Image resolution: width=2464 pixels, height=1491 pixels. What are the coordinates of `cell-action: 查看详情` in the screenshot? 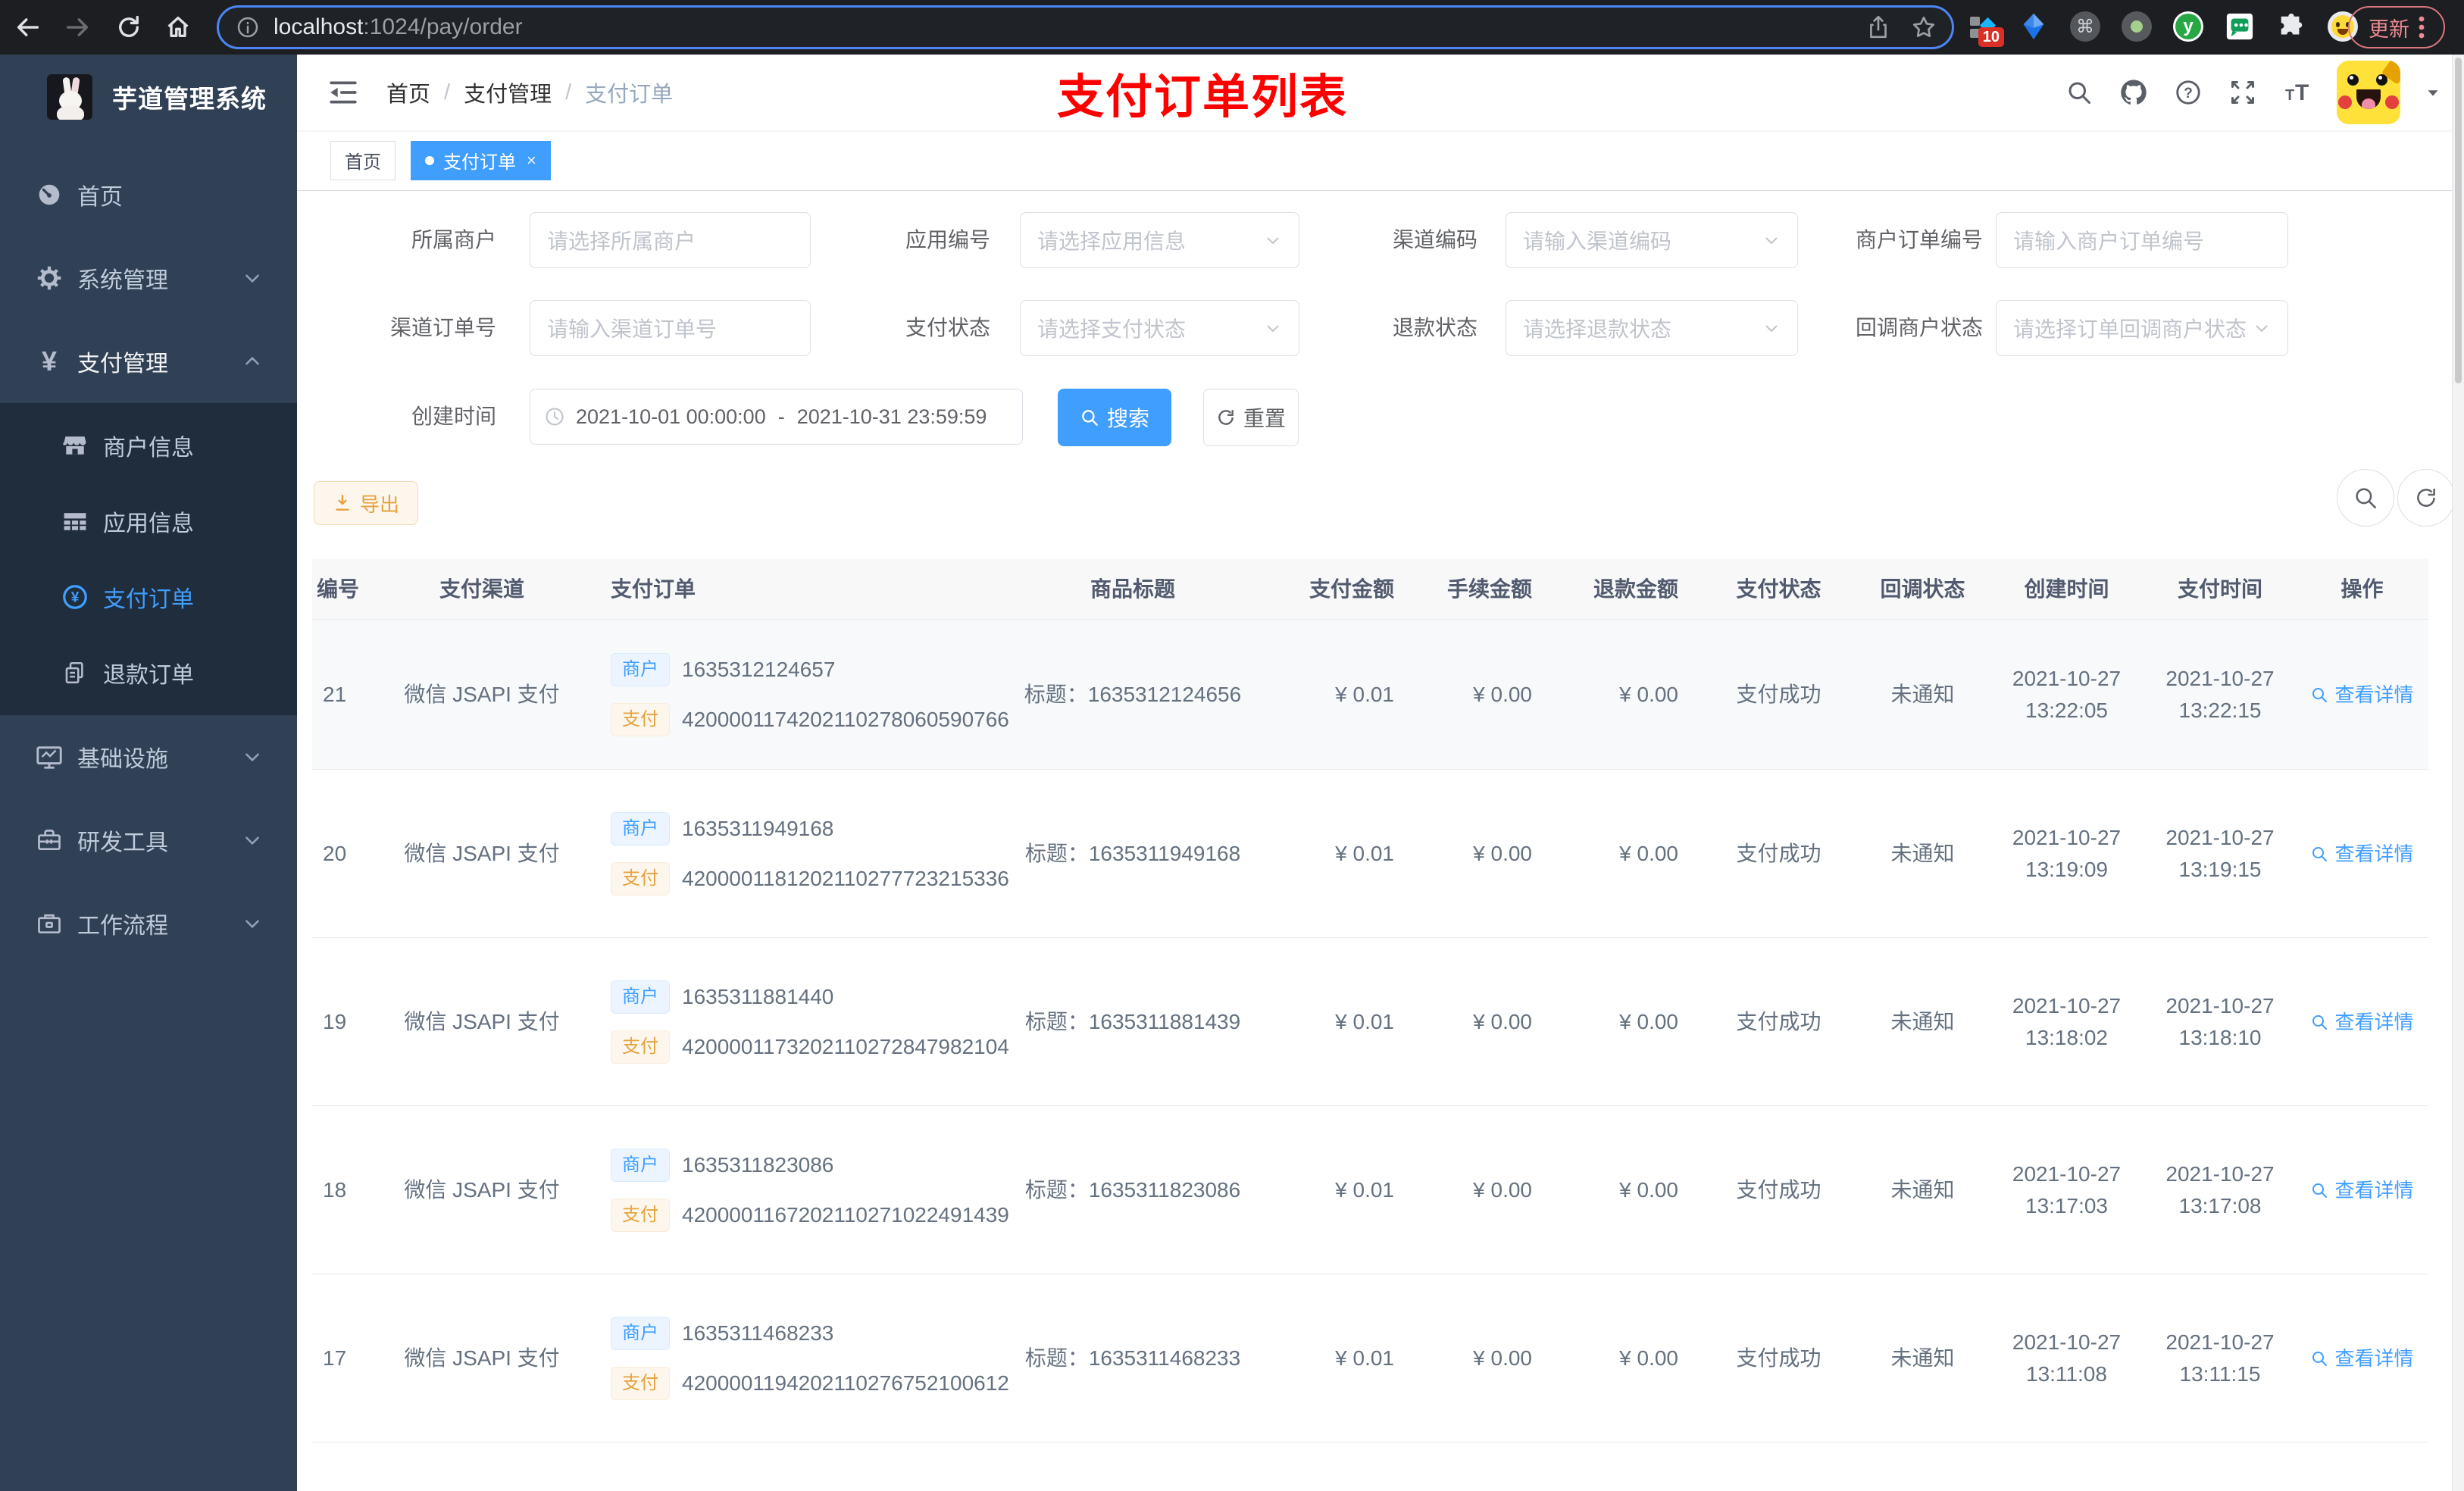 It's located at (2362, 1358).